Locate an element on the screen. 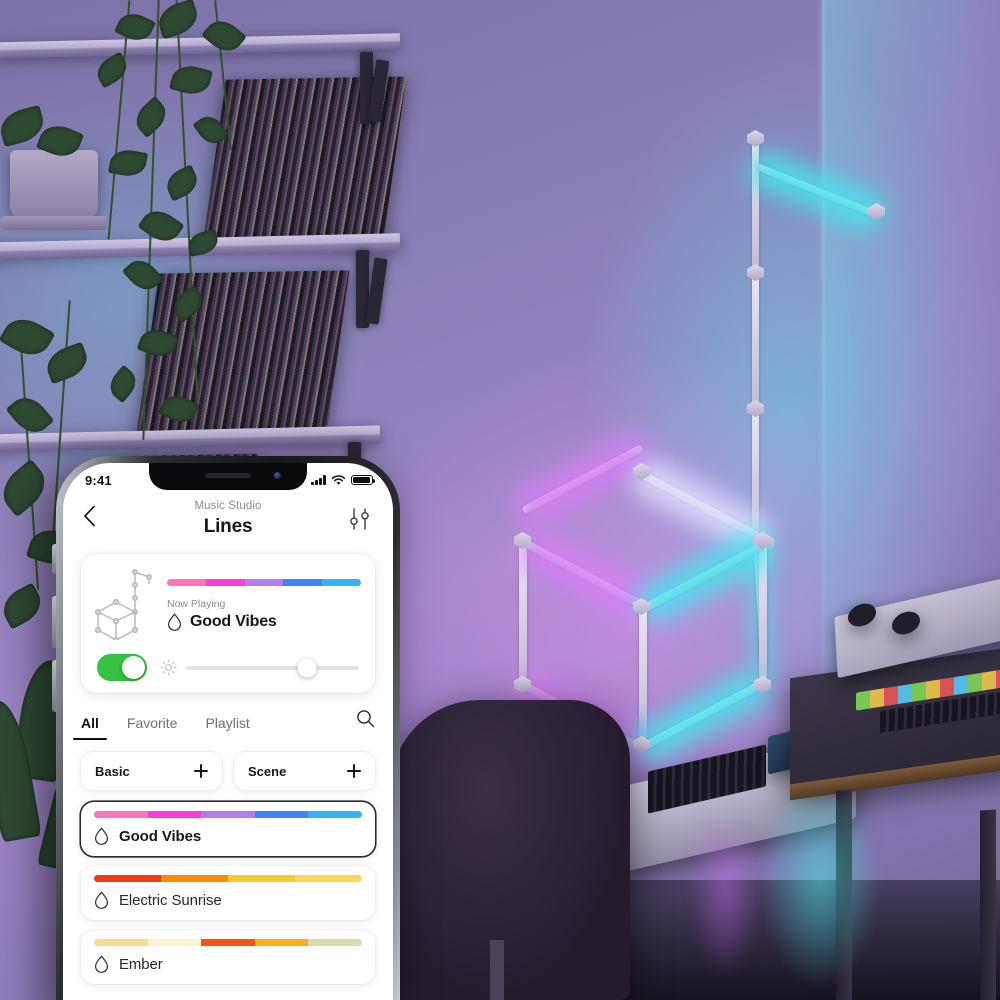 The height and width of the screenshot is (1000, 1000). tab-playlist: Playlist is located at coordinates (227, 727).